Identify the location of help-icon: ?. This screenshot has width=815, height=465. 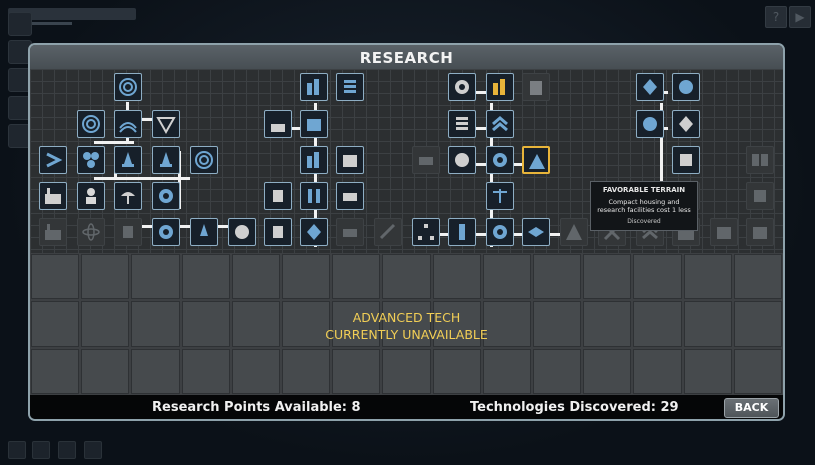
(776, 17).